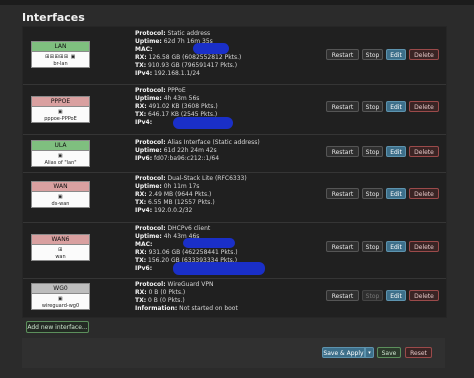 The width and height of the screenshot is (474, 378). I want to click on interface-name: WAN, so click(60, 187).